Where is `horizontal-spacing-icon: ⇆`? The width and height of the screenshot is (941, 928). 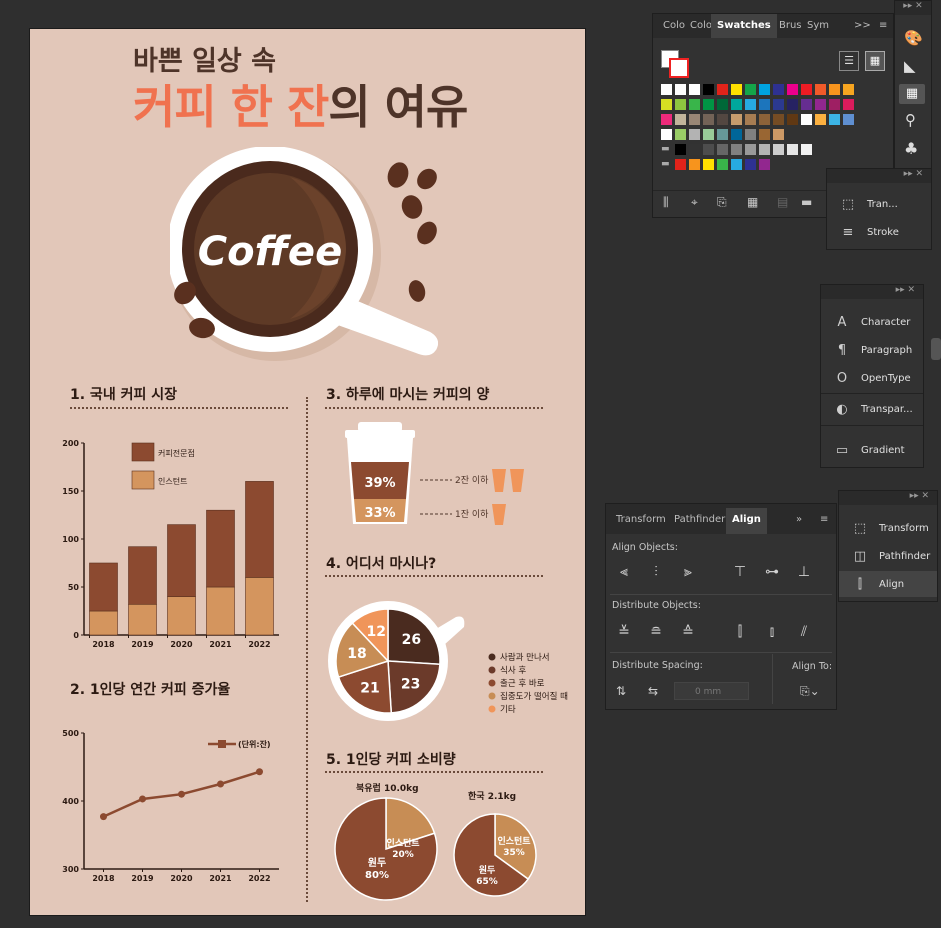
horizontal-spacing-icon: ⇆ is located at coordinates (653, 691).